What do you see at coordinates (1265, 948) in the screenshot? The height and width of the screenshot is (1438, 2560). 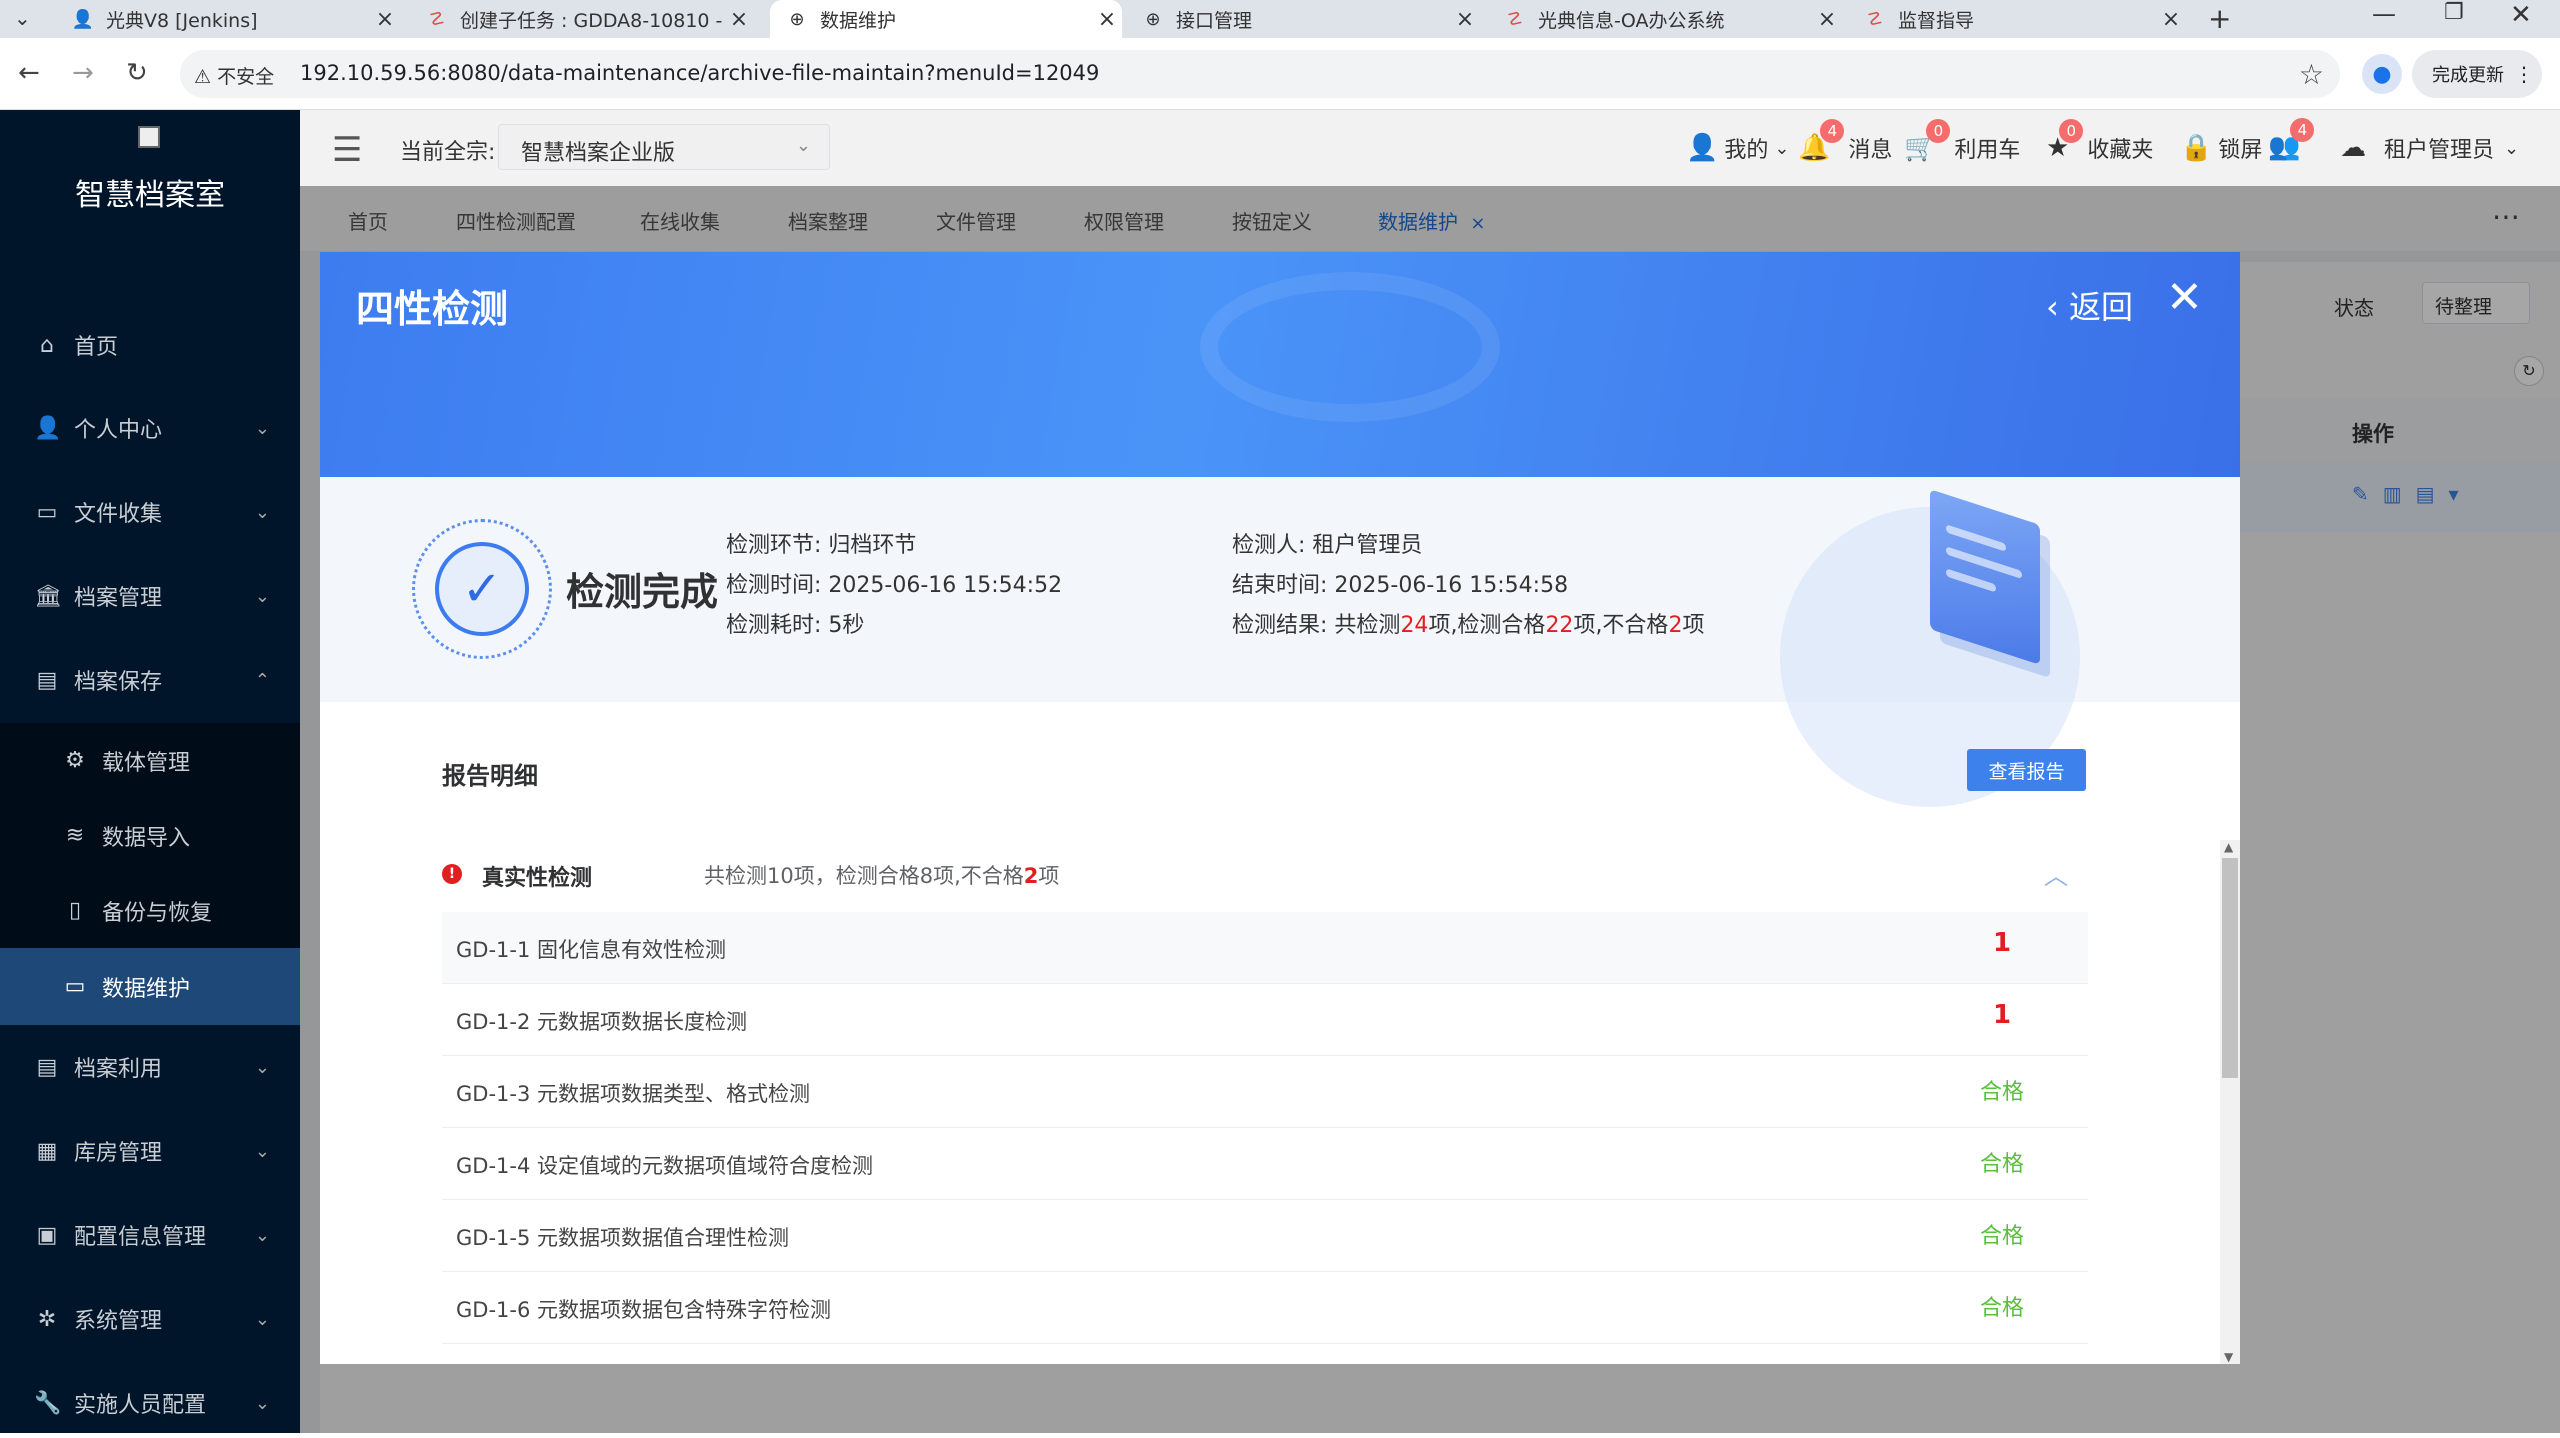 I see `table-row: GD-1-1 固化信息有效性检测 1` at bounding box center [1265, 948].